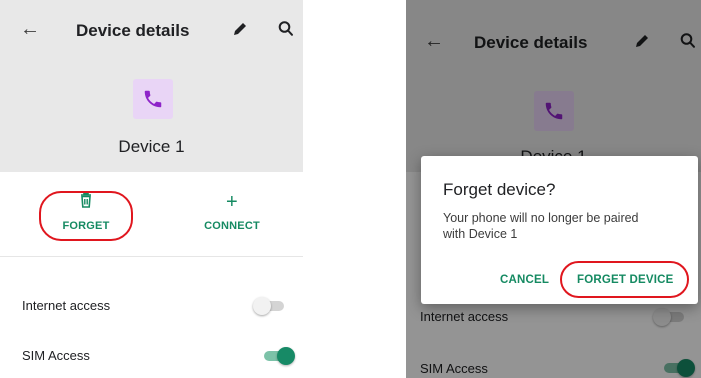  I want to click on sim-access-toggle, so click(278, 356).